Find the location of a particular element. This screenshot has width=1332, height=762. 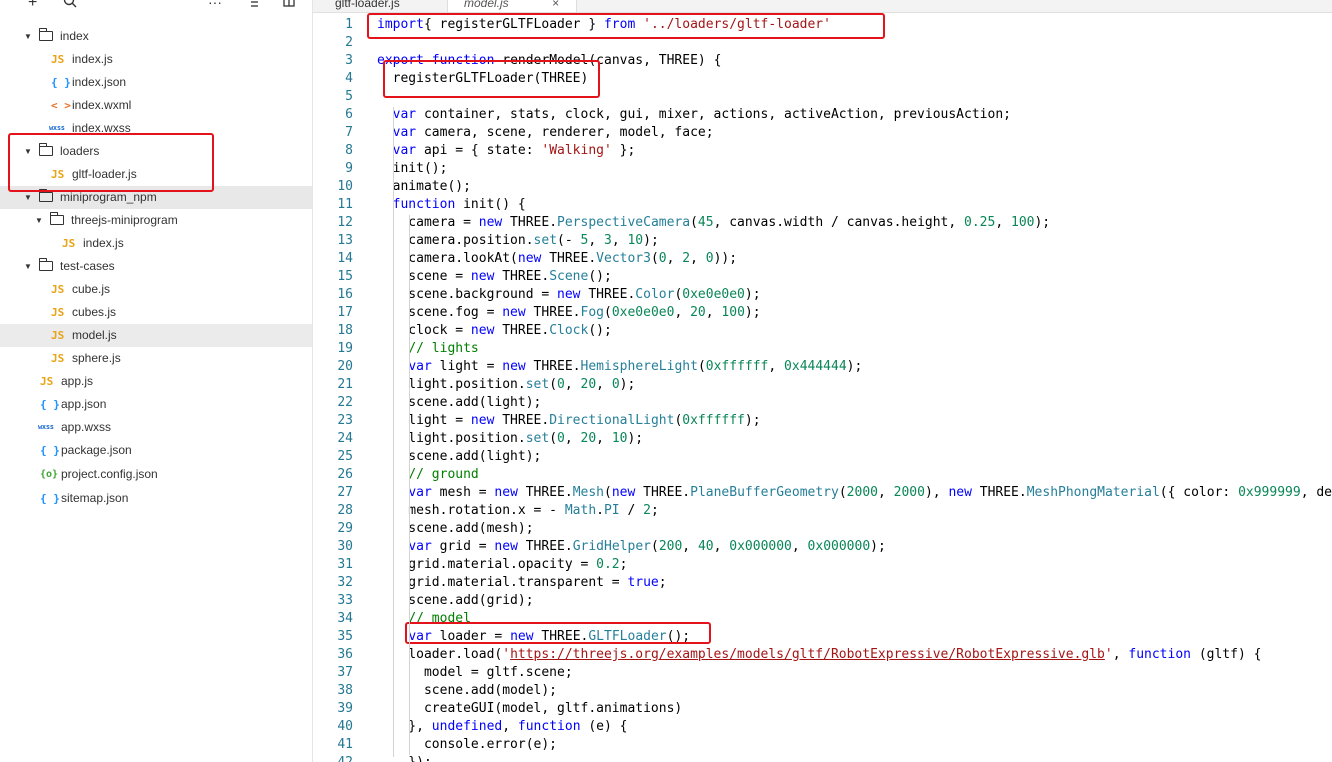

file-item: { } package.json is located at coordinates (156, 450).